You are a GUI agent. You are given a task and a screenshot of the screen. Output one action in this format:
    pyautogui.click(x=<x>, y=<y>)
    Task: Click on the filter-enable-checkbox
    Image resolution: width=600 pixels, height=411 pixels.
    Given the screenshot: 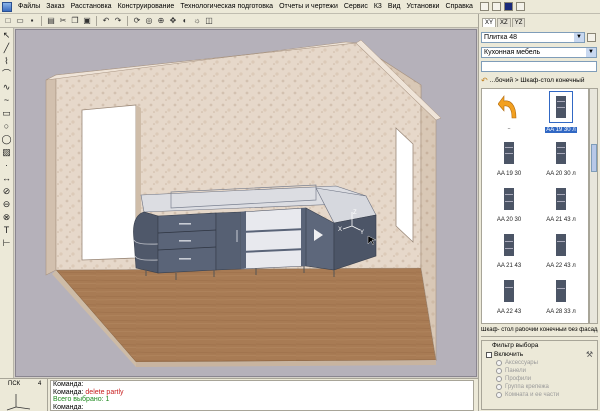 What is the action you would take?
    pyautogui.click(x=489, y=354)
    